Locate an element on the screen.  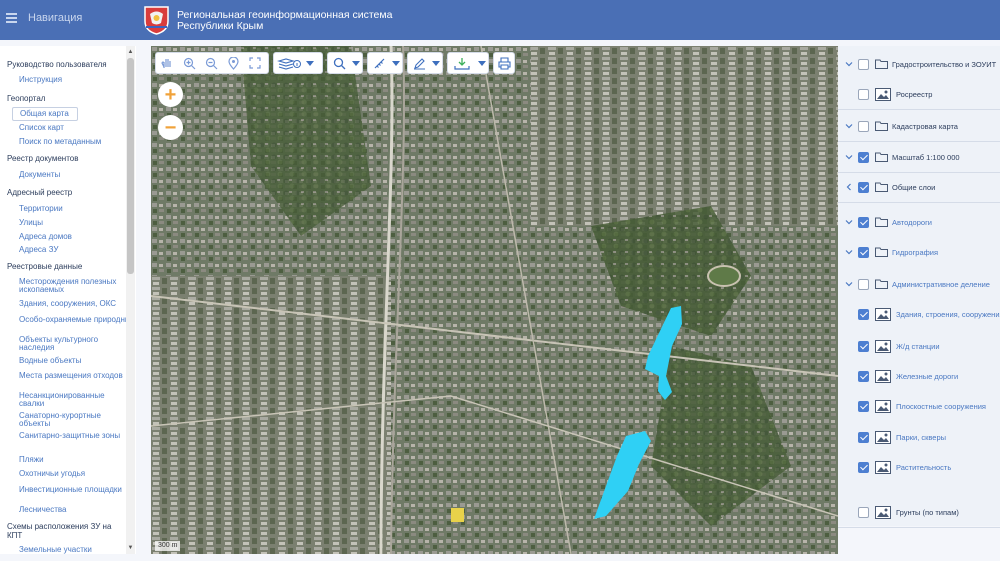
crimea-emblem-icon is located at coordinates (156, 20).